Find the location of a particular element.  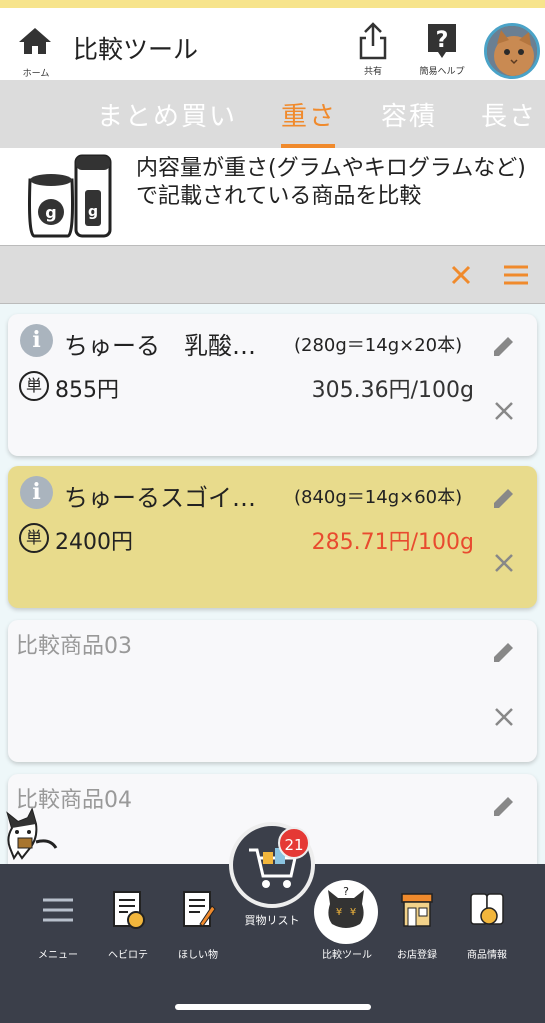

share-label: 共有 is located at coordinates (372, 72).